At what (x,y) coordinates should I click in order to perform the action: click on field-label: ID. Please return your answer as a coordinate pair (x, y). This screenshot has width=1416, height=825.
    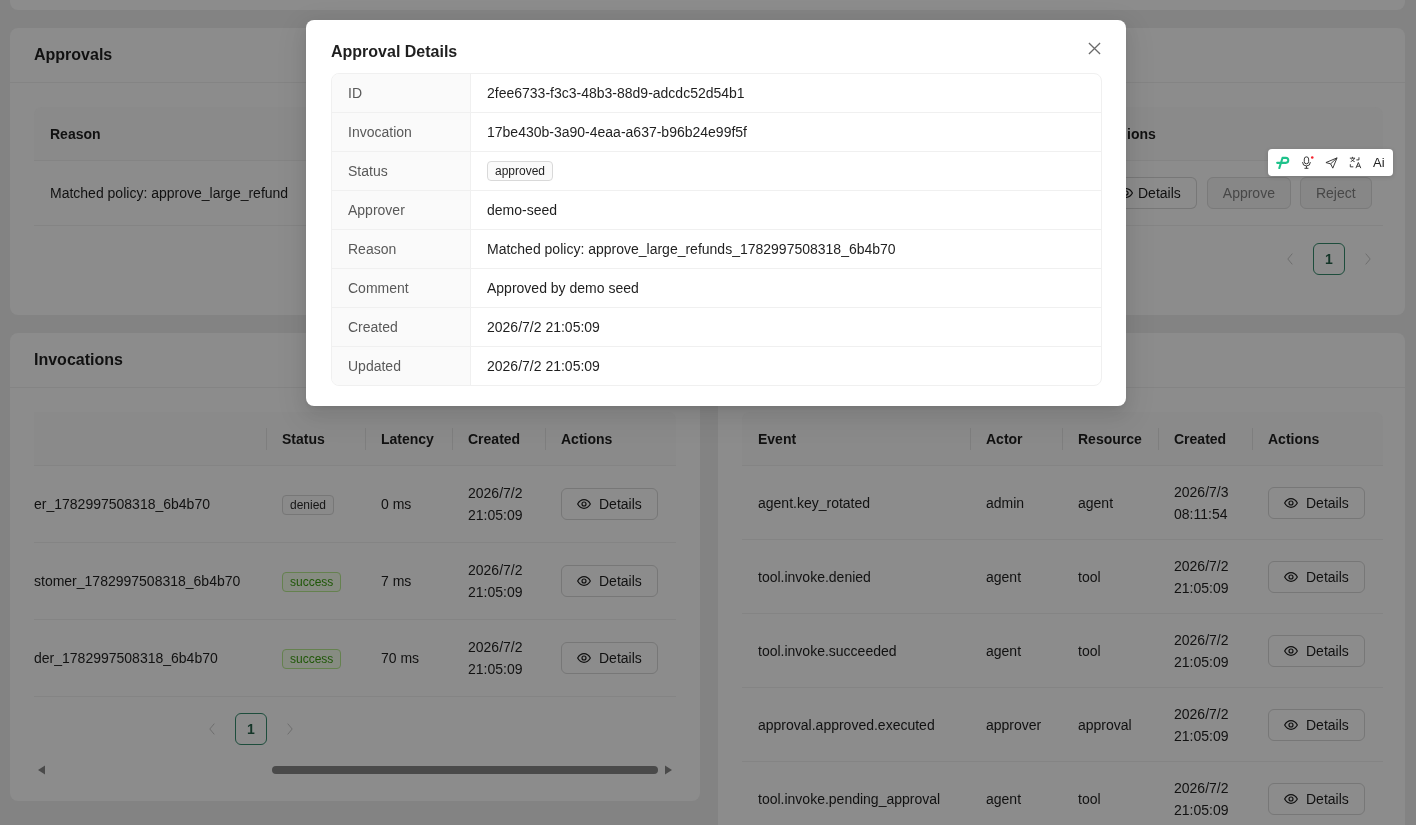
    Looking at the image, I should click on (355, 93).